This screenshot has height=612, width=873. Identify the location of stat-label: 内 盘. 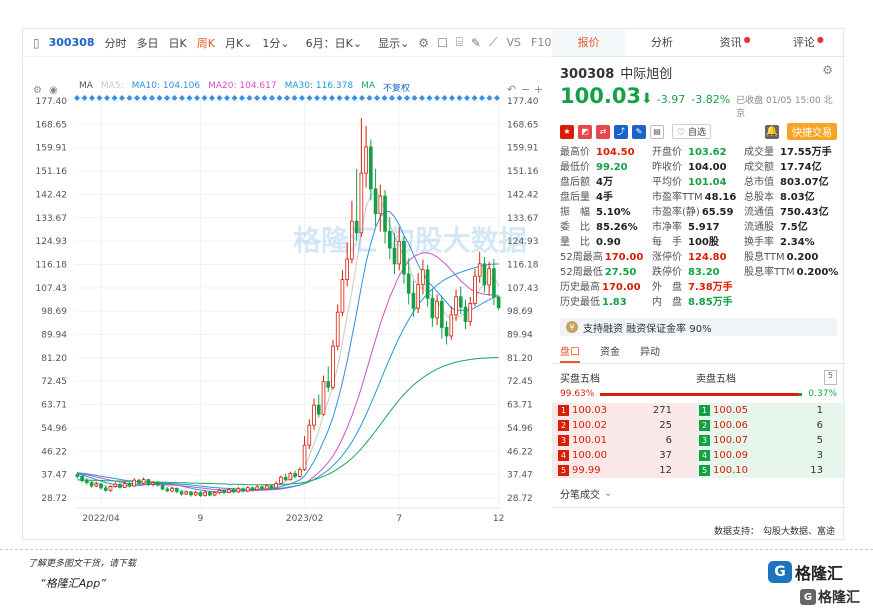
(667, 302).